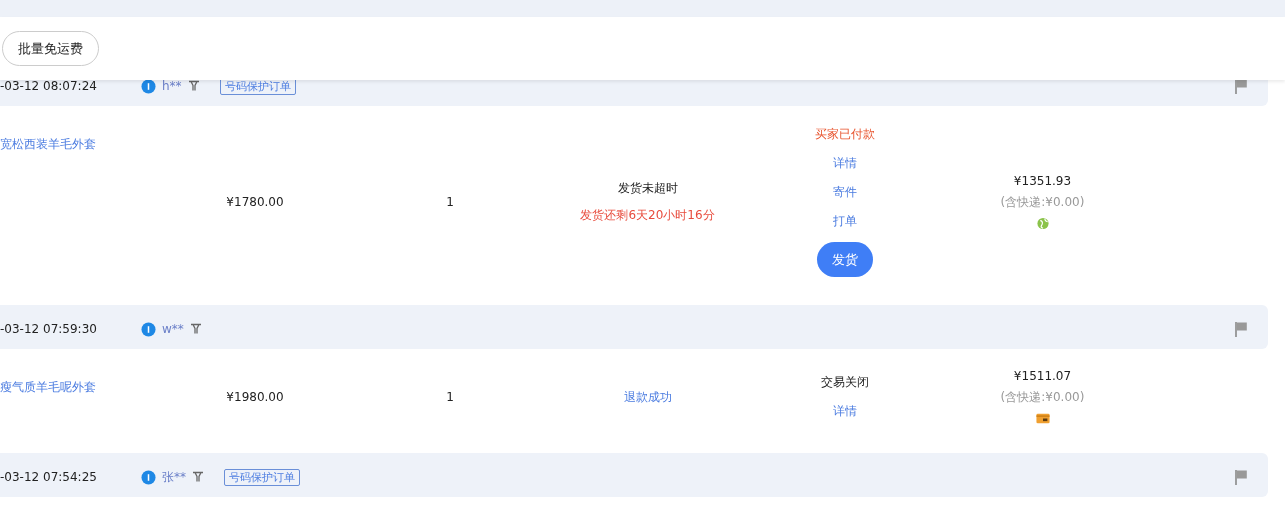 The width and height of the screenshot is (1285, 526). I want to click on order-total: ¥1351.93, so click(1042, 180).